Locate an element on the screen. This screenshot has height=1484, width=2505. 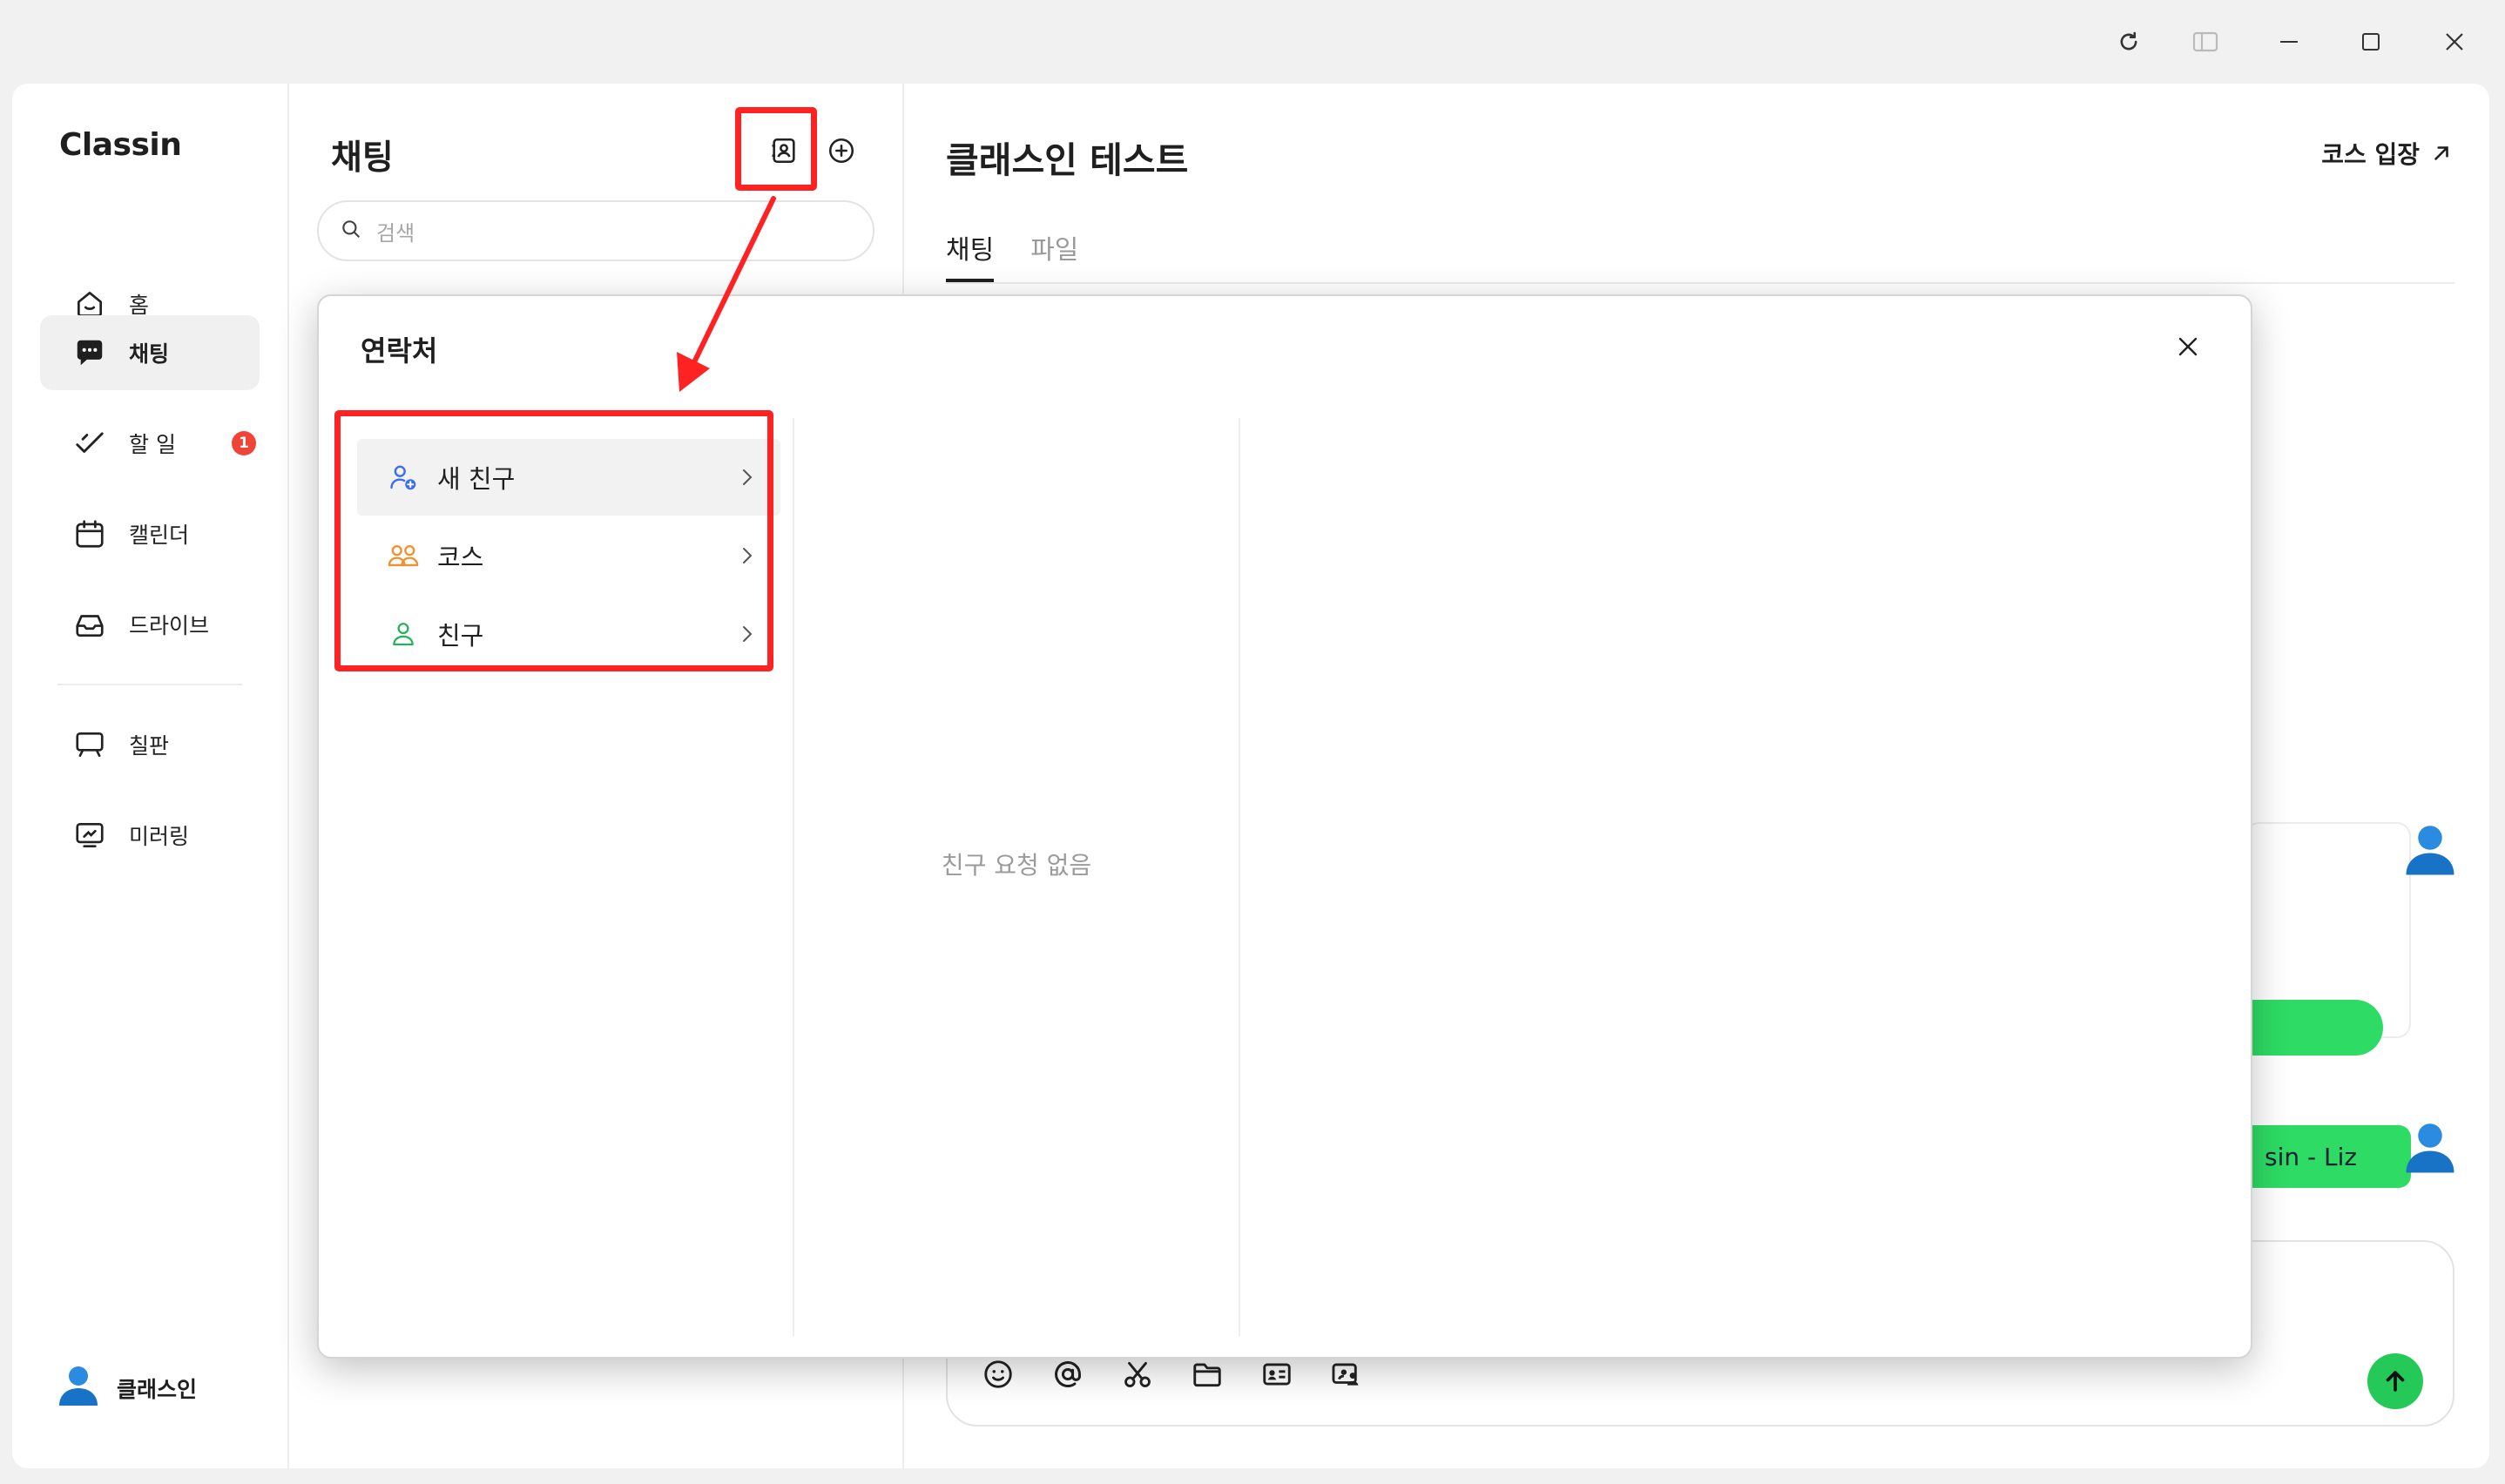
todo-icon is located at coordinates (89, 444).